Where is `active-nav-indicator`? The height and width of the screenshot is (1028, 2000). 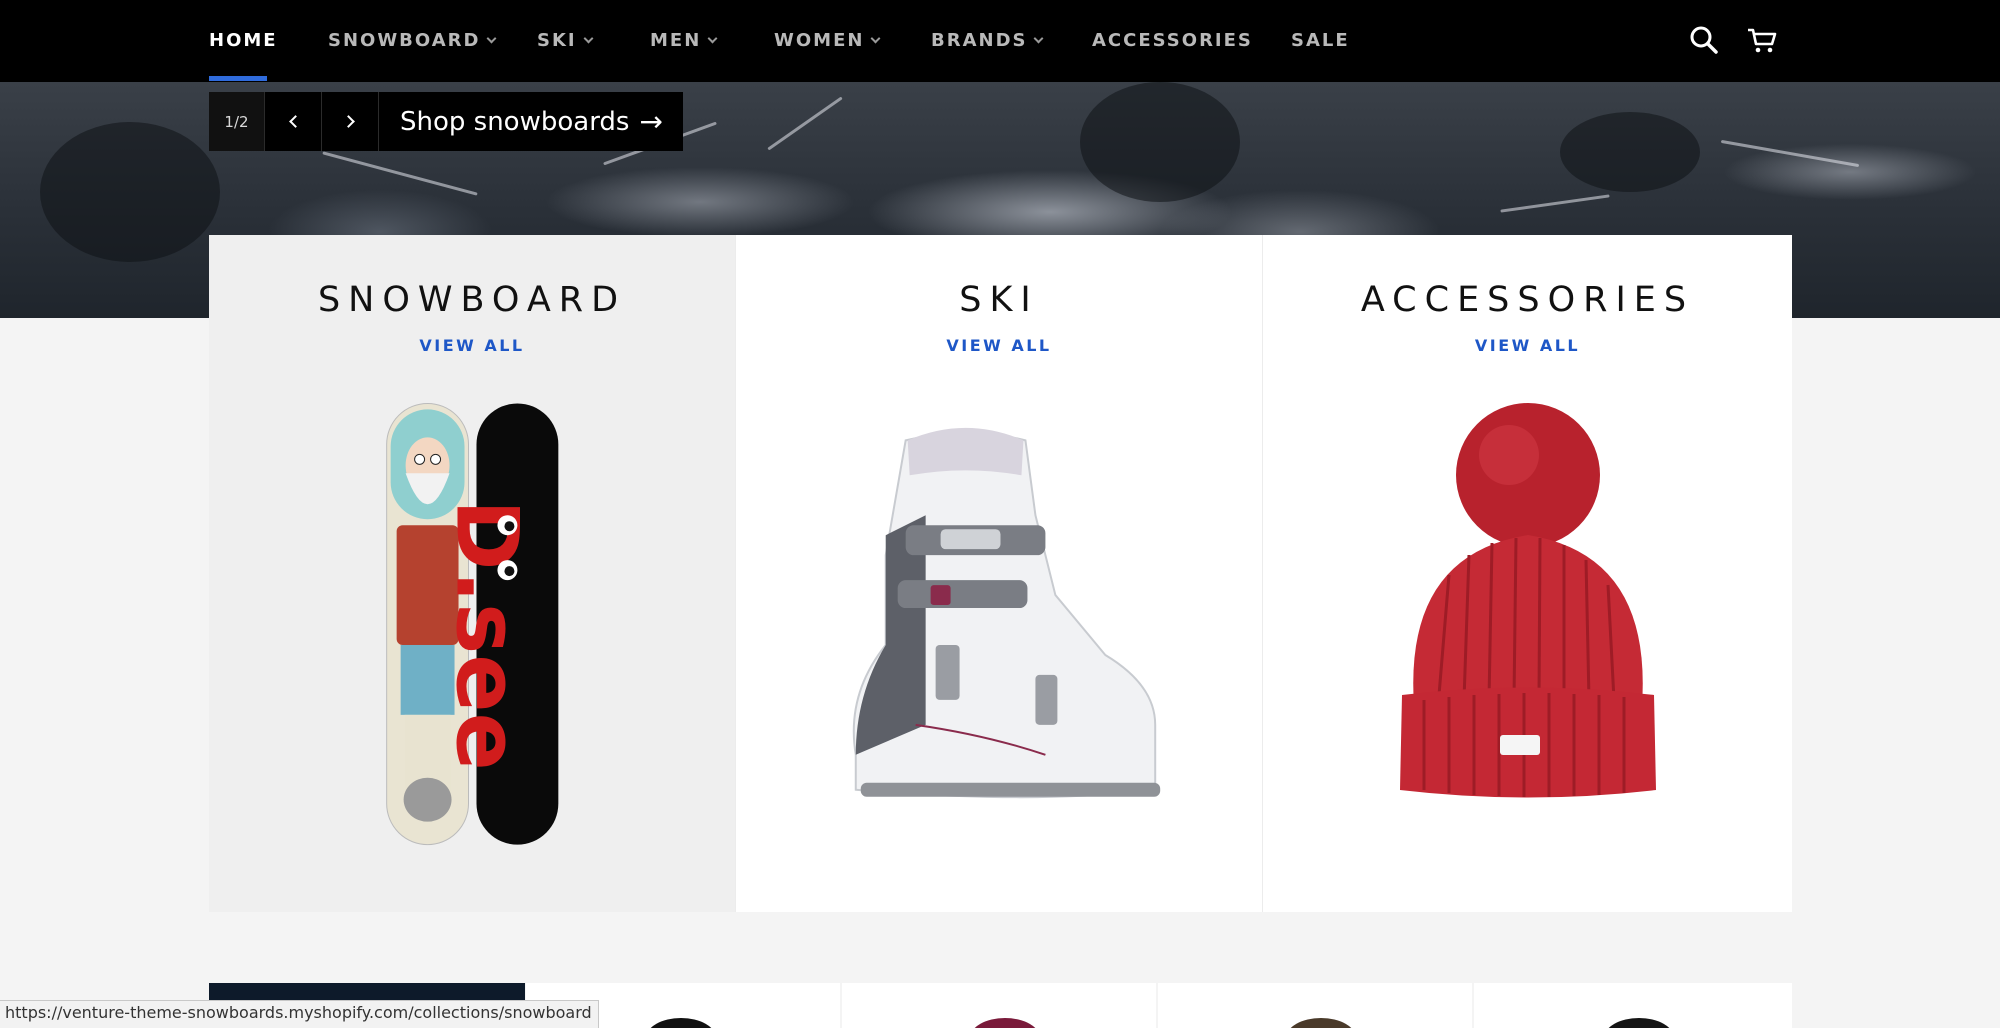
active-nav-indicator is located at coordinates (238, 78).